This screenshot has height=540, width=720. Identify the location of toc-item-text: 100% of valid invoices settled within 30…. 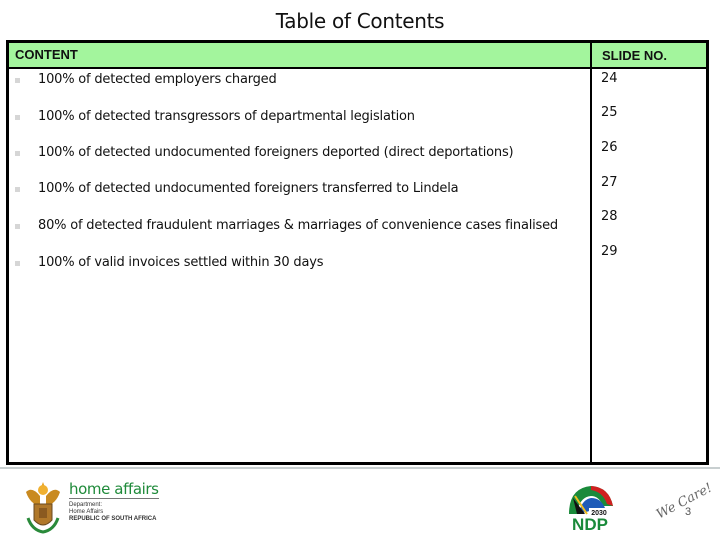
(181, 262).